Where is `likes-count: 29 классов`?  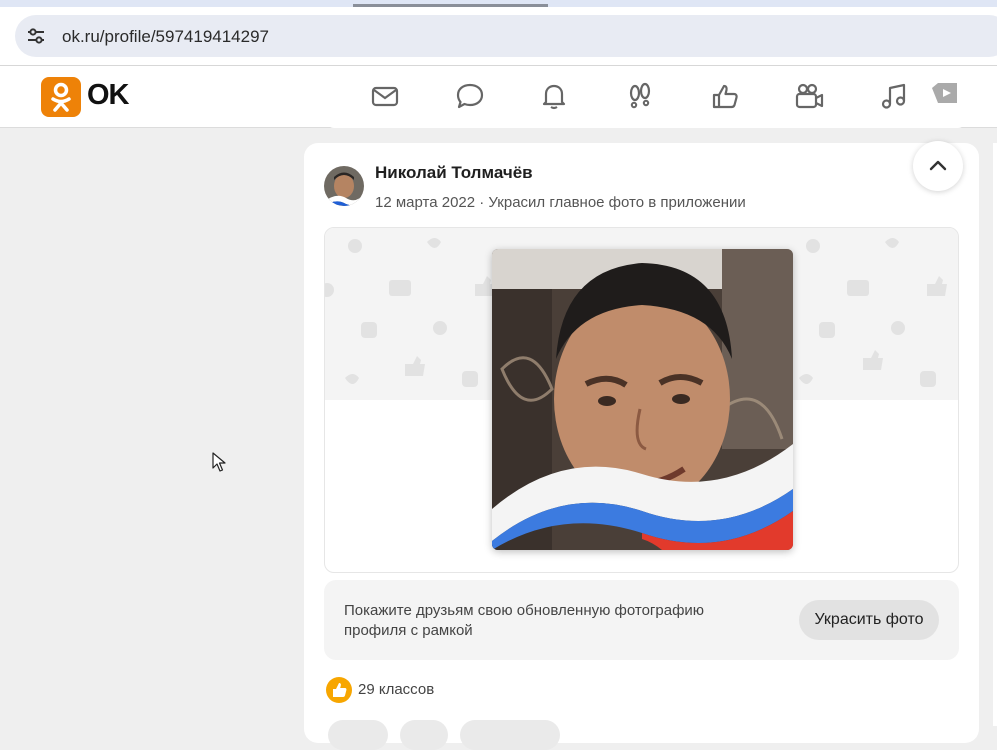
likes-count: 29 классов is located at coordinates (396, 689).